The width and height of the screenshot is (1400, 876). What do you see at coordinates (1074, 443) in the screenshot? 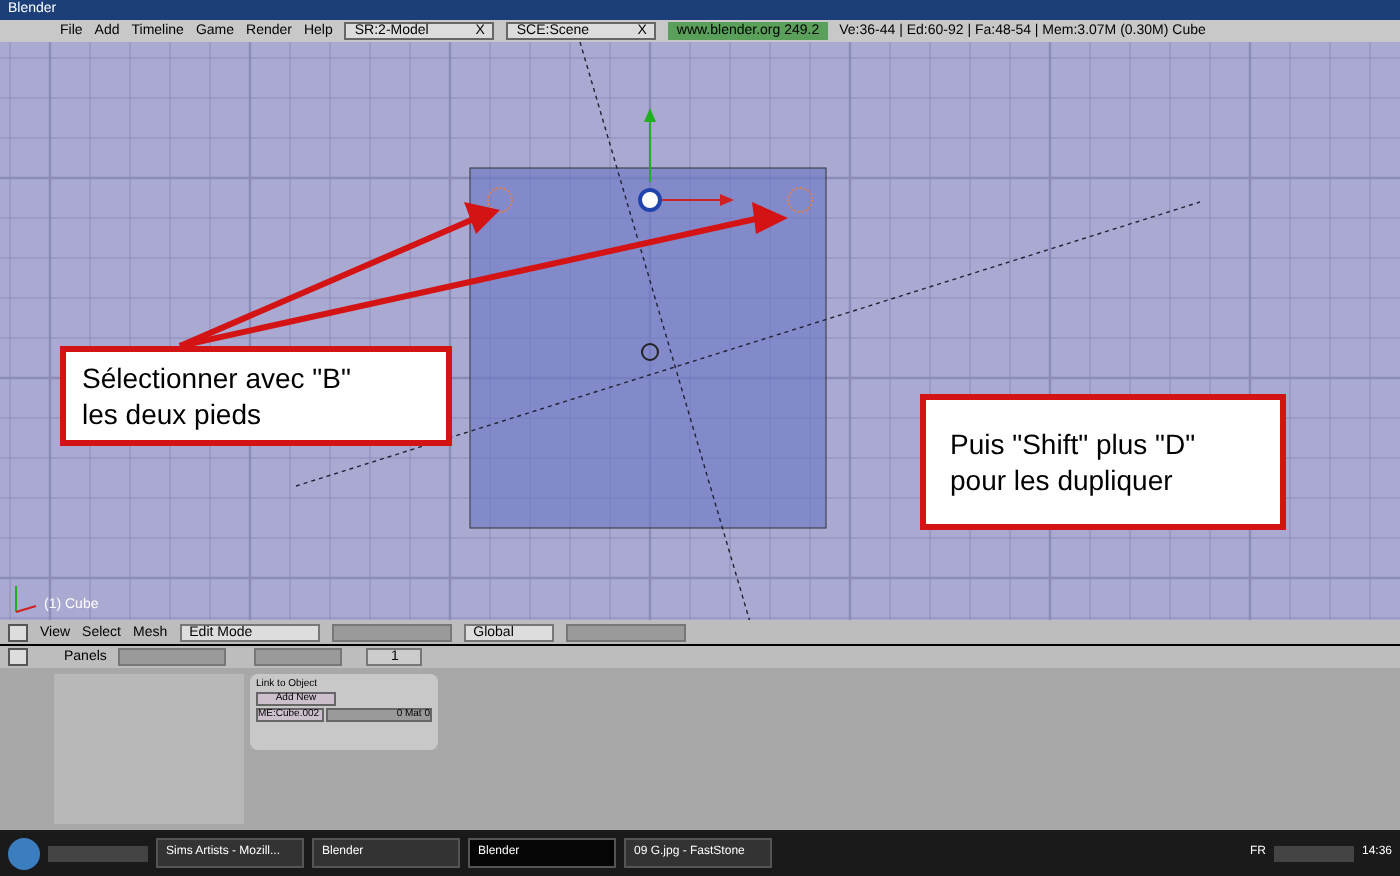
I see `callout-text: Puis "Shift" plus "D"` at bounding box center [1074, 443].